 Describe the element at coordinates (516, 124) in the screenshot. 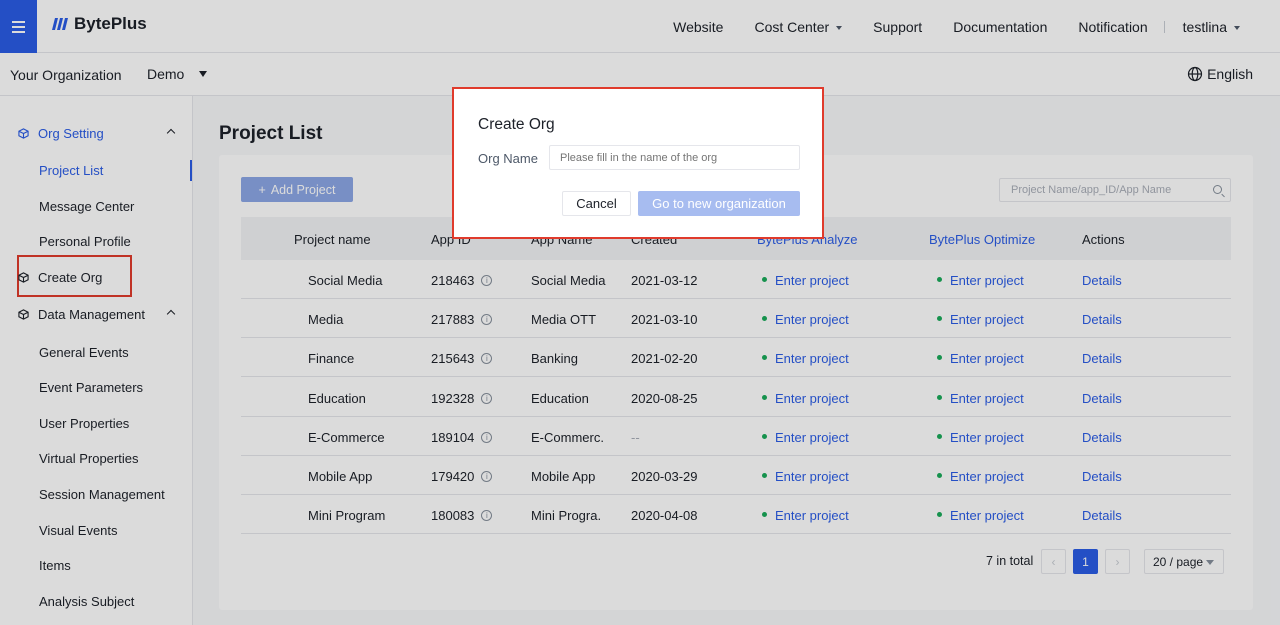

I see `modal-title: Create Org` at that location.